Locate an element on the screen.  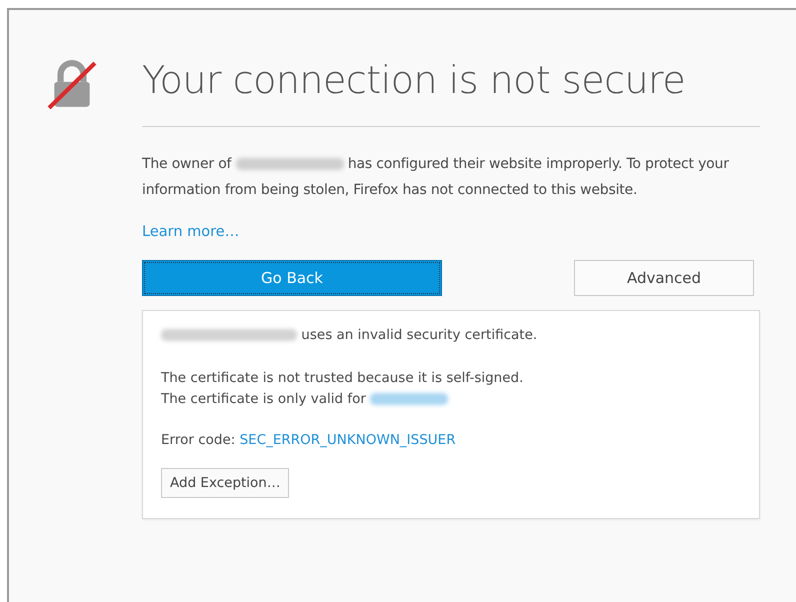
intro-text: The owner of has configured their website improperly. To protect your information from being stolen, Firefox has not connected to this website. is located at coordinates (436, 177).